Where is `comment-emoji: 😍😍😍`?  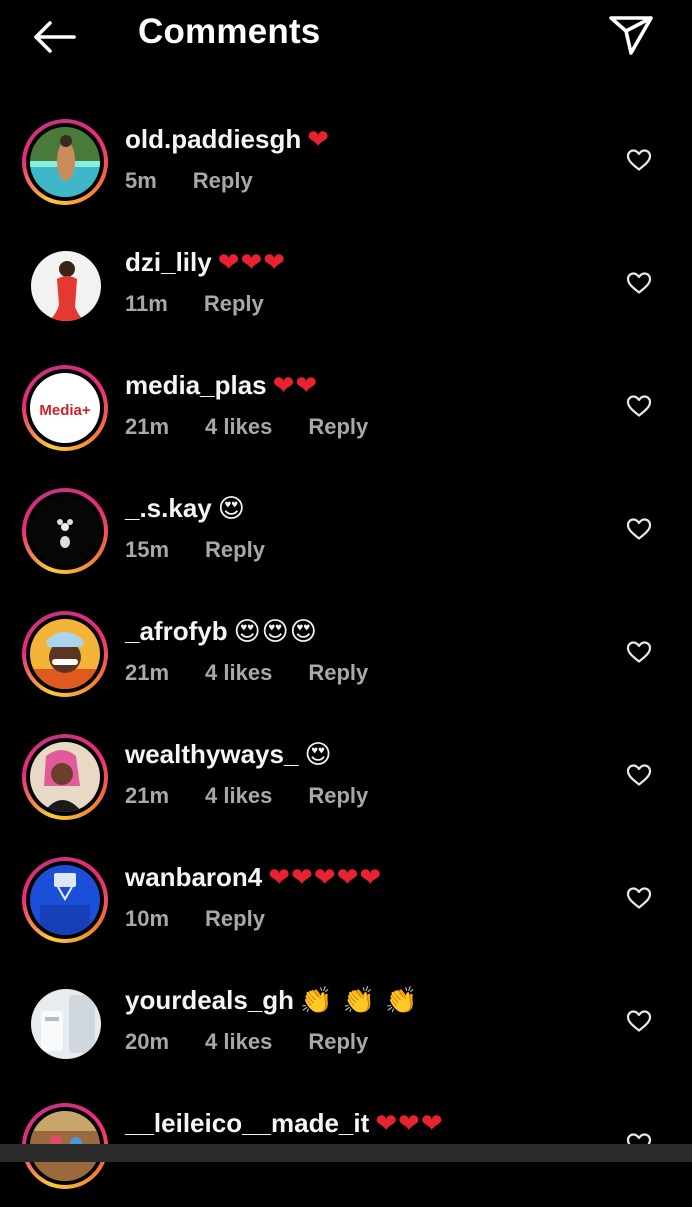 comment-emoji: 😍😍😍 is located at coordinates (275, 632).